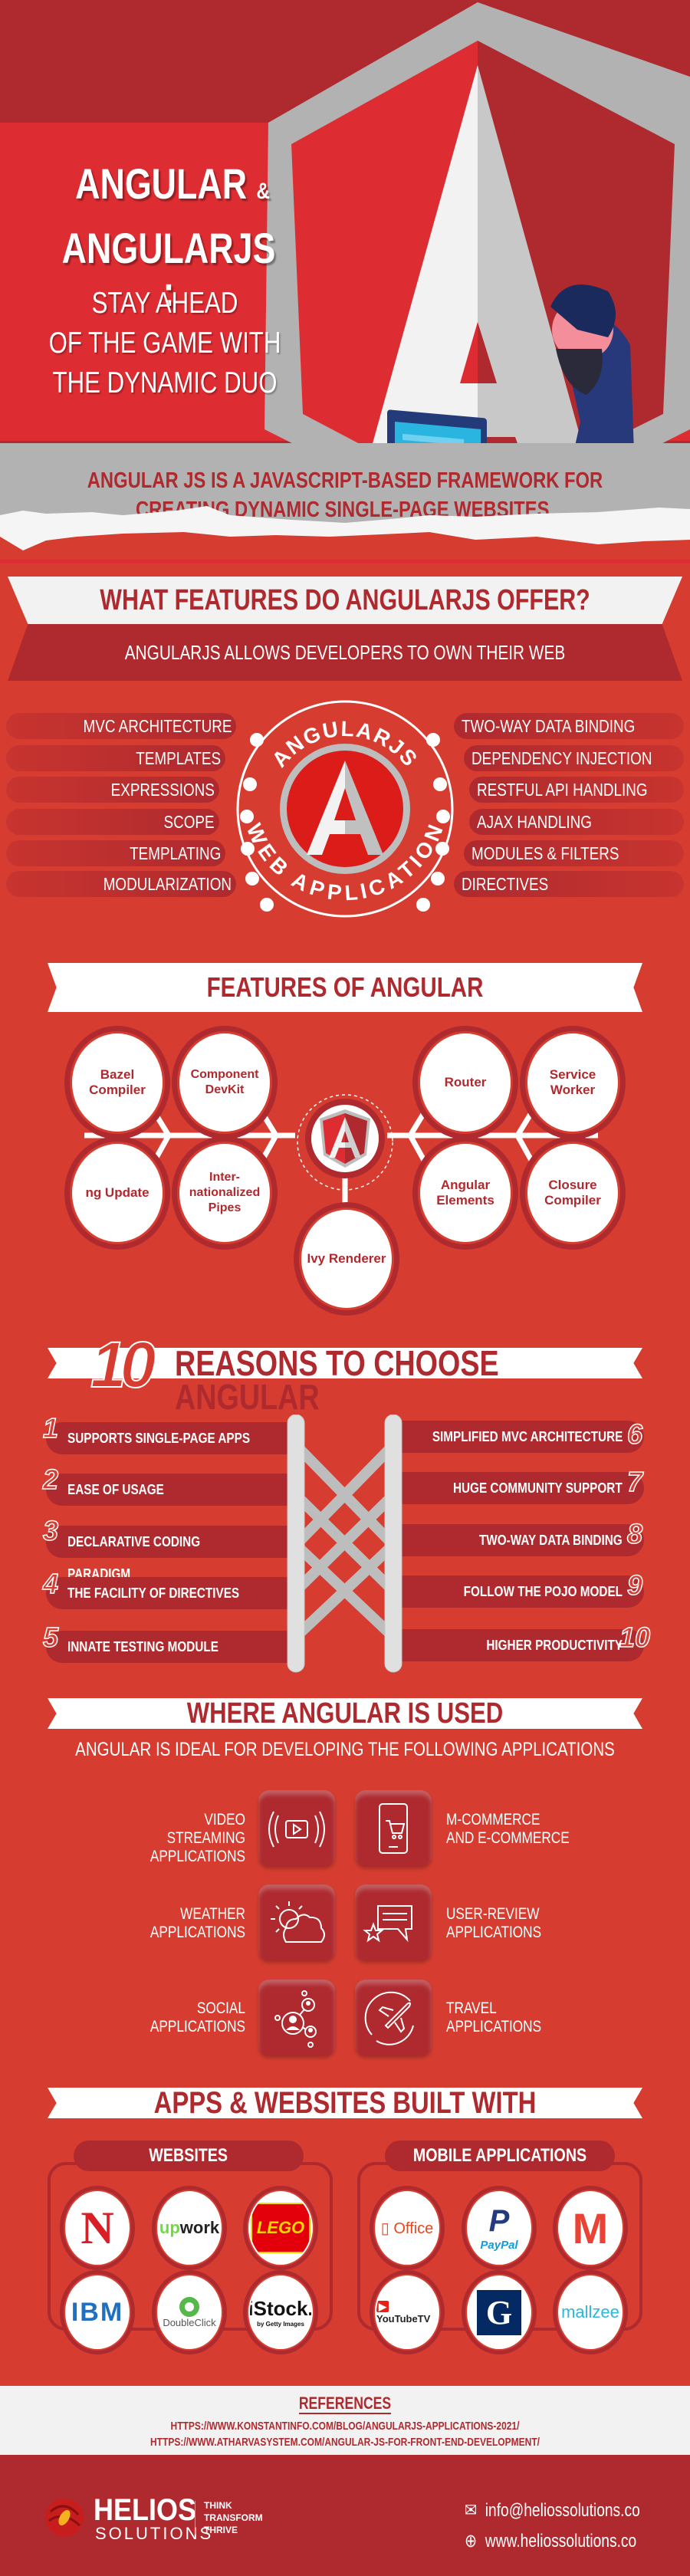 This screenshot has height=2576, width=690. I want to click on feature-pill-right: MODULES & FILTERS, so click(574, 853).